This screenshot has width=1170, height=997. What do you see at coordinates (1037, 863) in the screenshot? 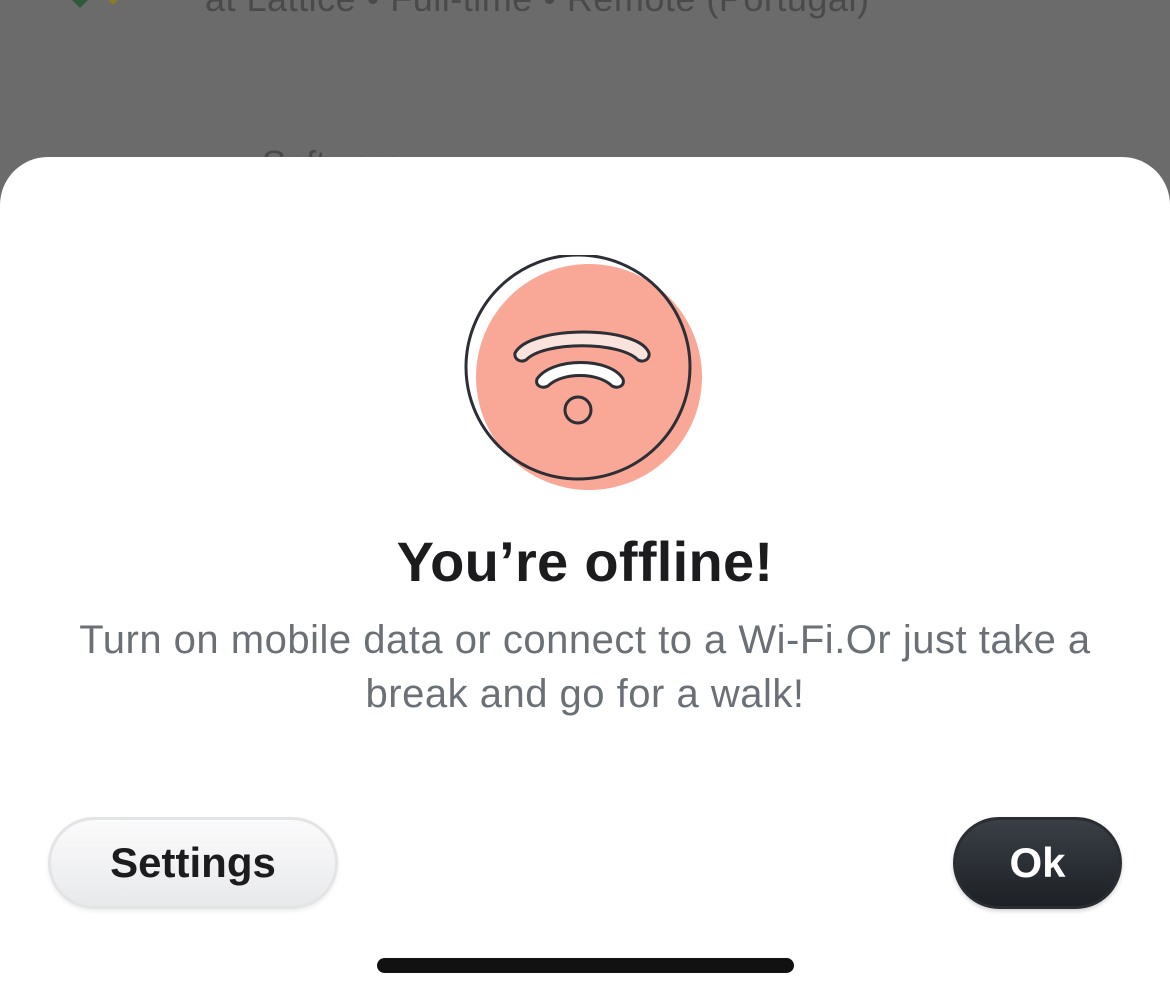
I see `ok-button: Ok` at bounding box center [1037, 863].